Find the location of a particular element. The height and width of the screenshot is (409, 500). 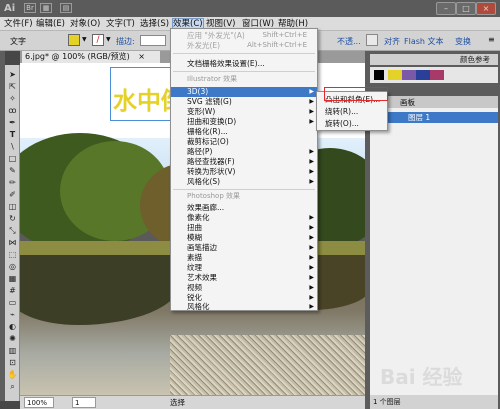

stroke-label: 描边: is located at coordinates (125, 41).